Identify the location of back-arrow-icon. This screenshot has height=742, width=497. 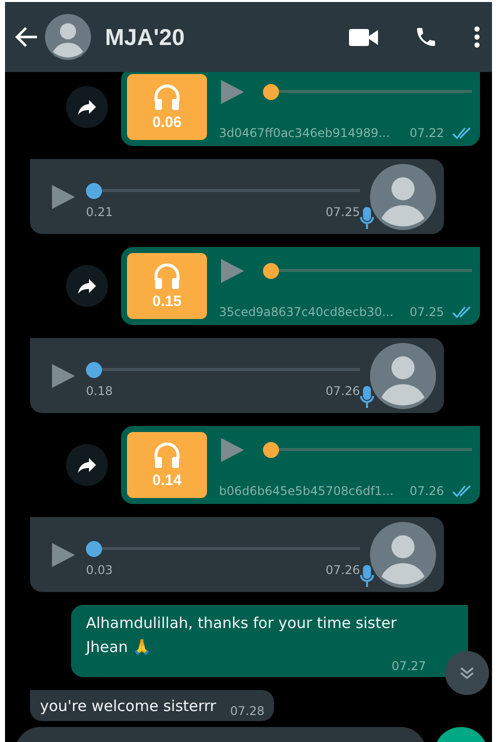
(27, 37).